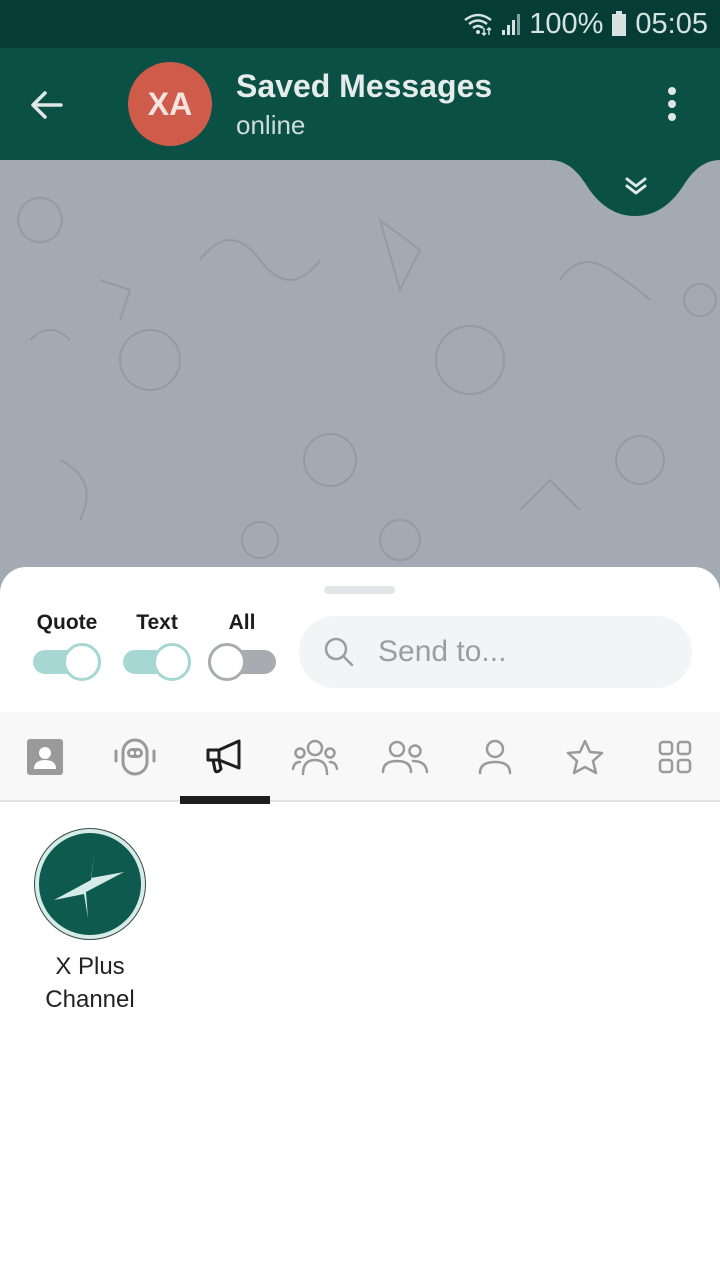  I want to click on selected-tab-indicator, so click(225, 800).